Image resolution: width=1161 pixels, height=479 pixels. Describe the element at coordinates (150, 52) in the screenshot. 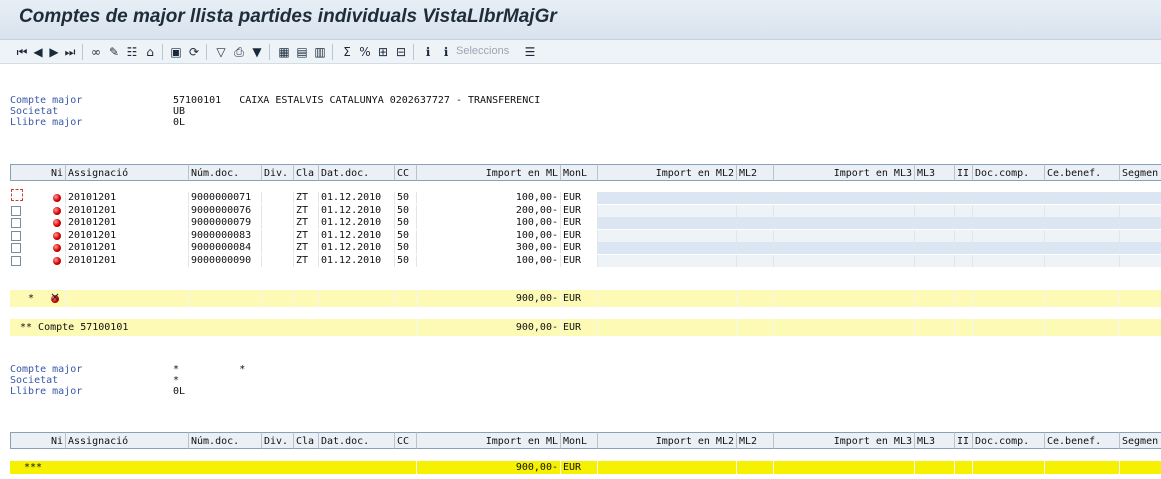

I see `display-document-icon: ⌂` at that location.